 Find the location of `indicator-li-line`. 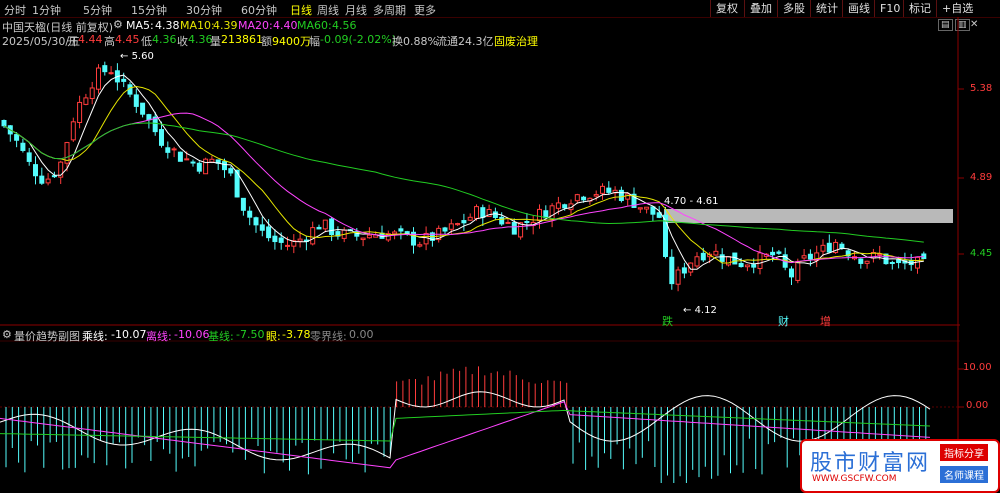

indicator-li-line is located at coordinates (465, 435).